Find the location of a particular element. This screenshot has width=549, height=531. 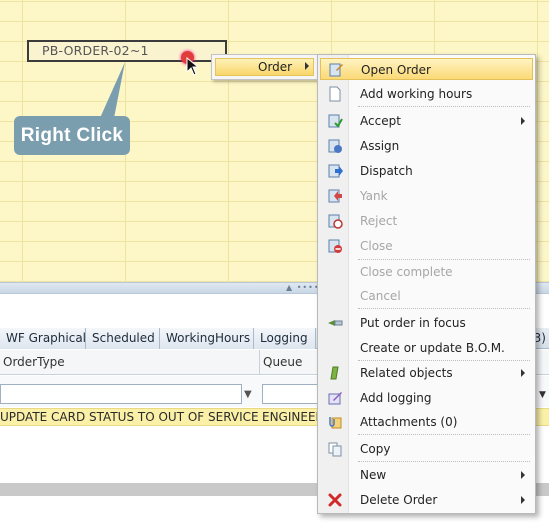

menu-item-add-working-hours: Add working hours is located at coordinates (426, 94).